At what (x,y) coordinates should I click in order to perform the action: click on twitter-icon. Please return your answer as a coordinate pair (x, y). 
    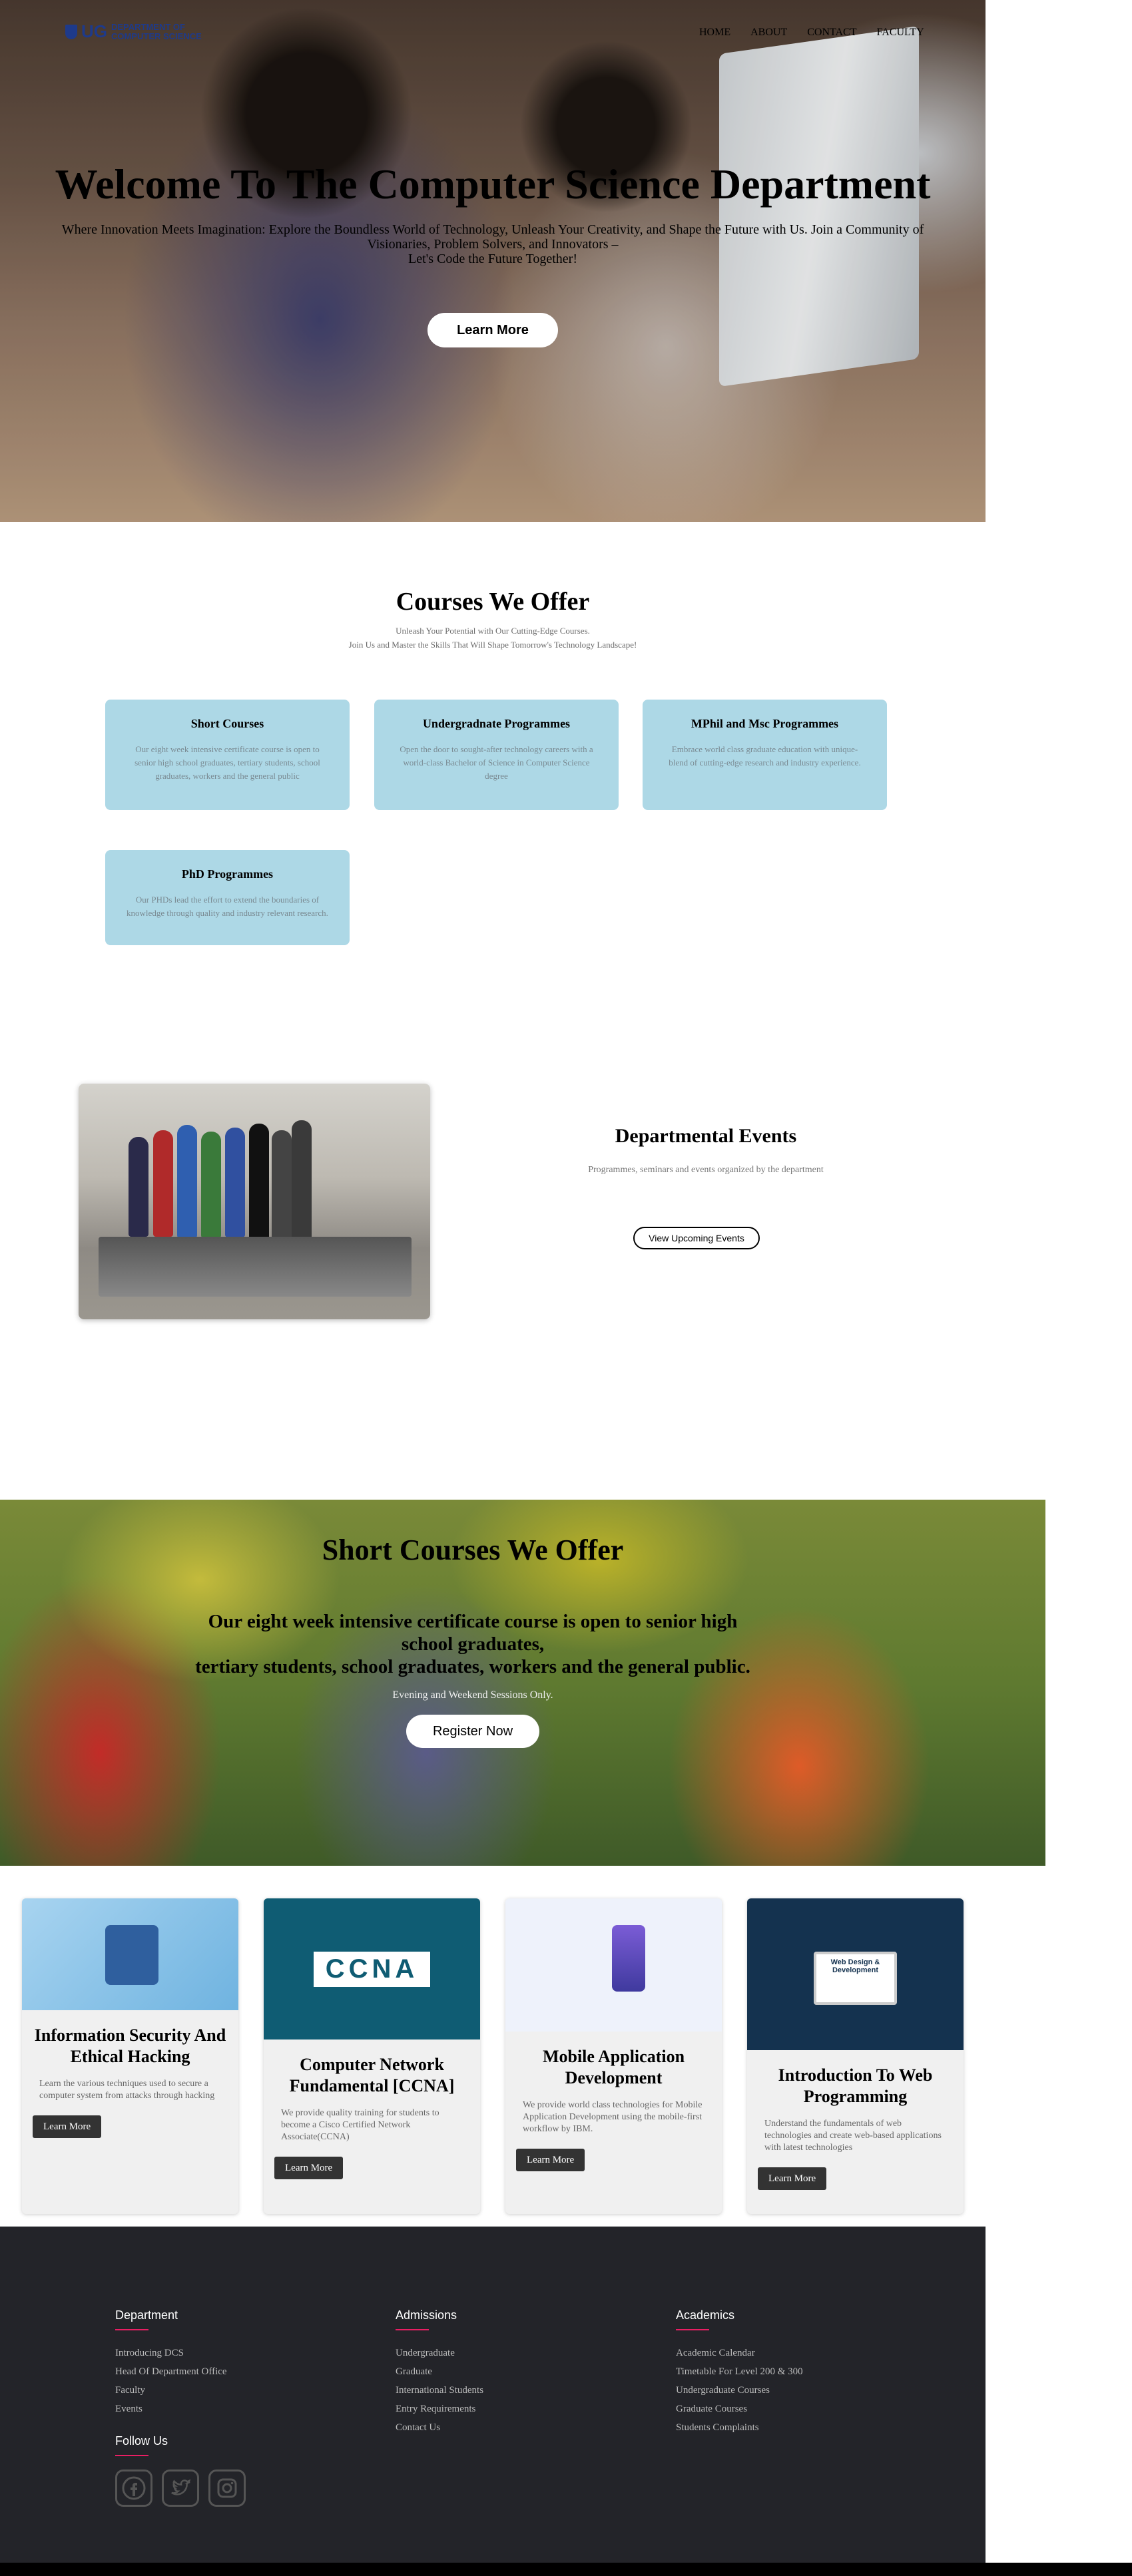
    Looking at the image, I should click on (180, 2488).